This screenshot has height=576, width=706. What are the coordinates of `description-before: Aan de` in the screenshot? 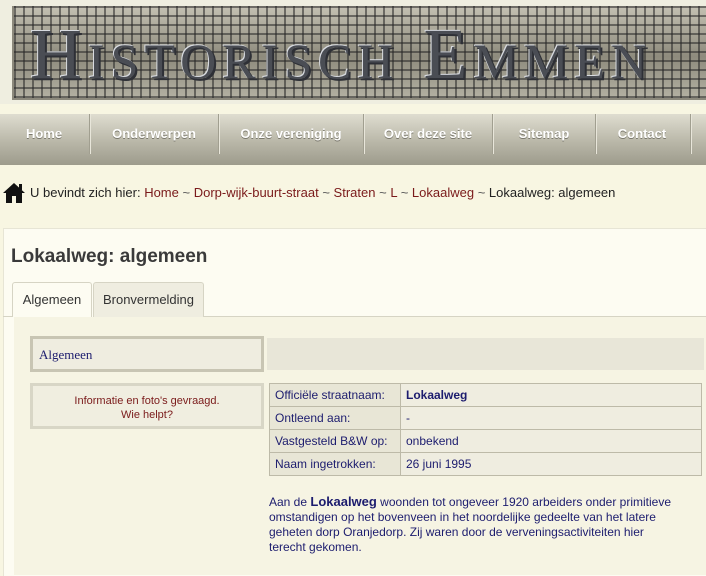 It's located at (290, 502).